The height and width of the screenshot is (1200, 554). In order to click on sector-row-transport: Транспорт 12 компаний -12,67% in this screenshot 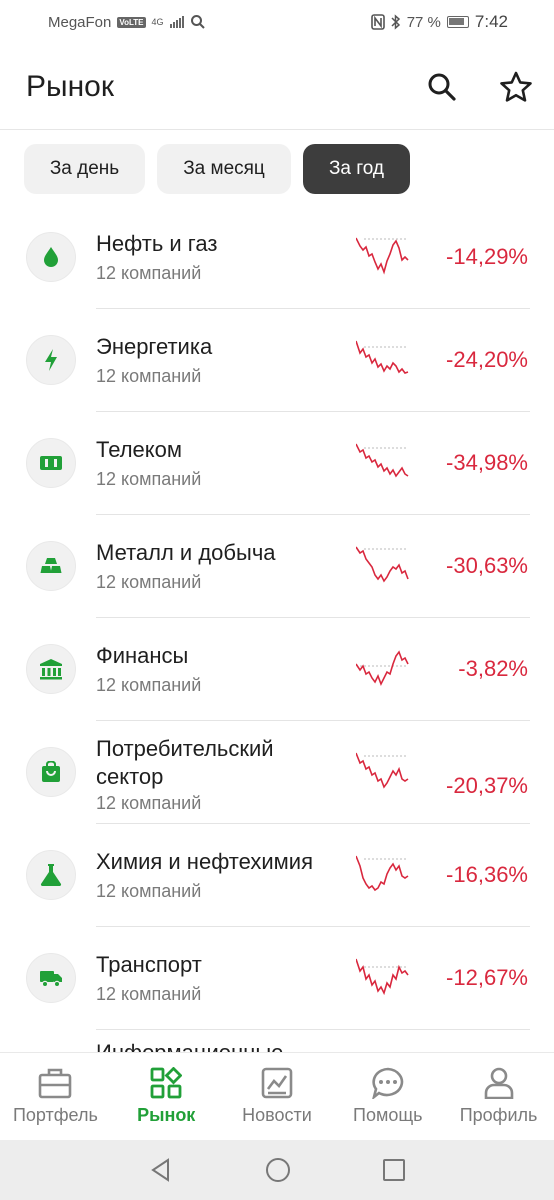, I will do `click(277, 978)`.